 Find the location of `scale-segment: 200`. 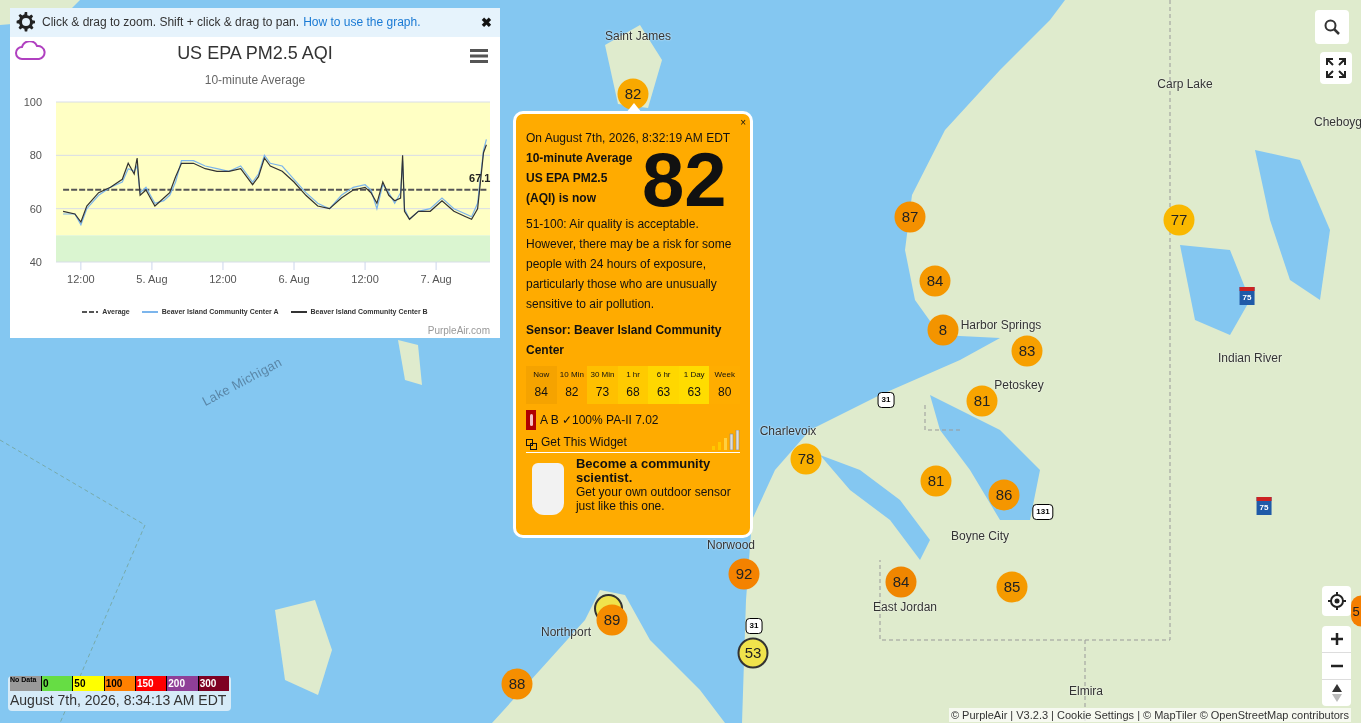

scale-segment: 200 is located at coordinates (182, 683).